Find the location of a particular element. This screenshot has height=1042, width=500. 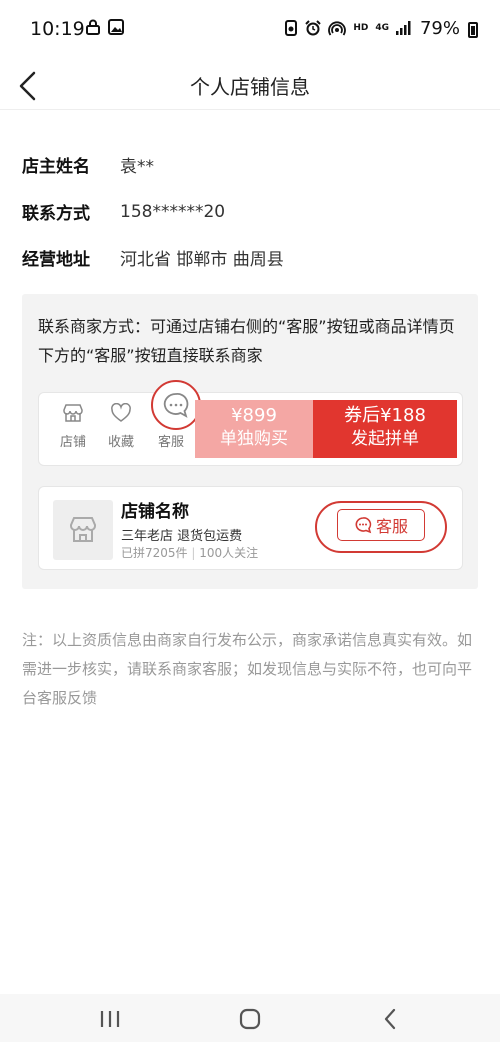

recent-apps-icon is located at coordinates (110, 1019).